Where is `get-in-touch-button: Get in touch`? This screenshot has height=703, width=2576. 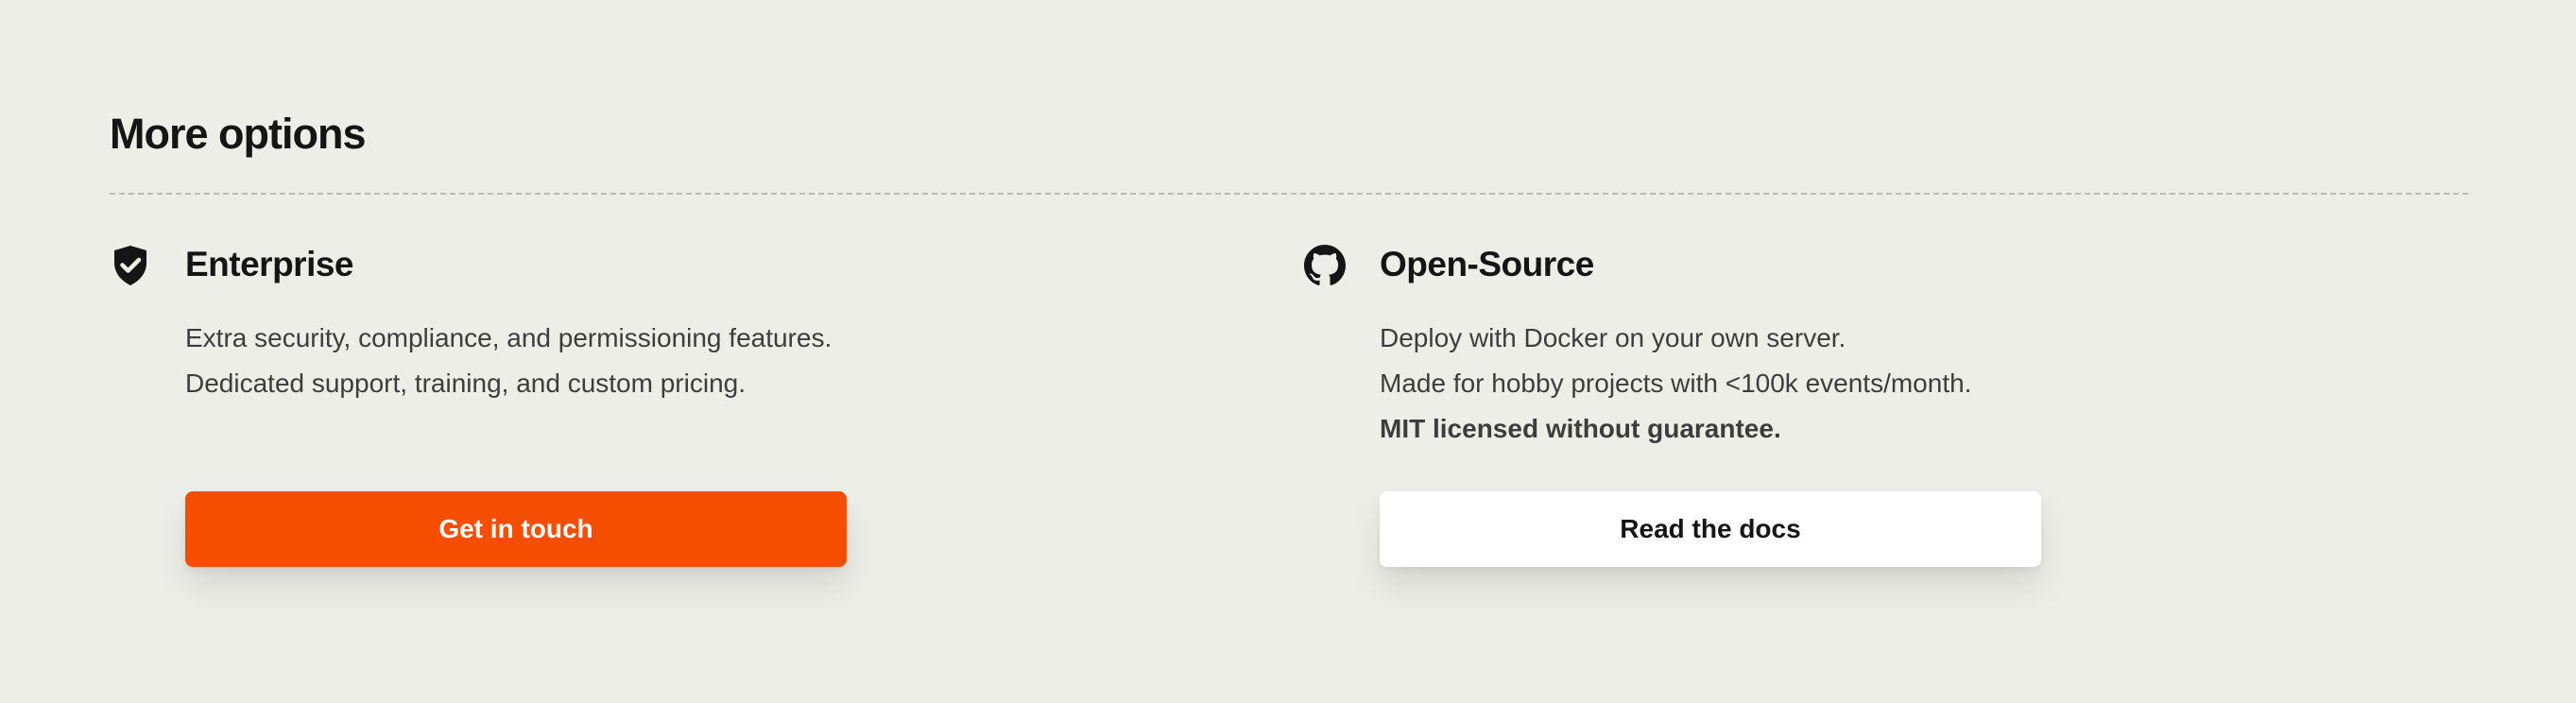 get-in-touch-button: Get in touch is located at coordinates (516, 529).